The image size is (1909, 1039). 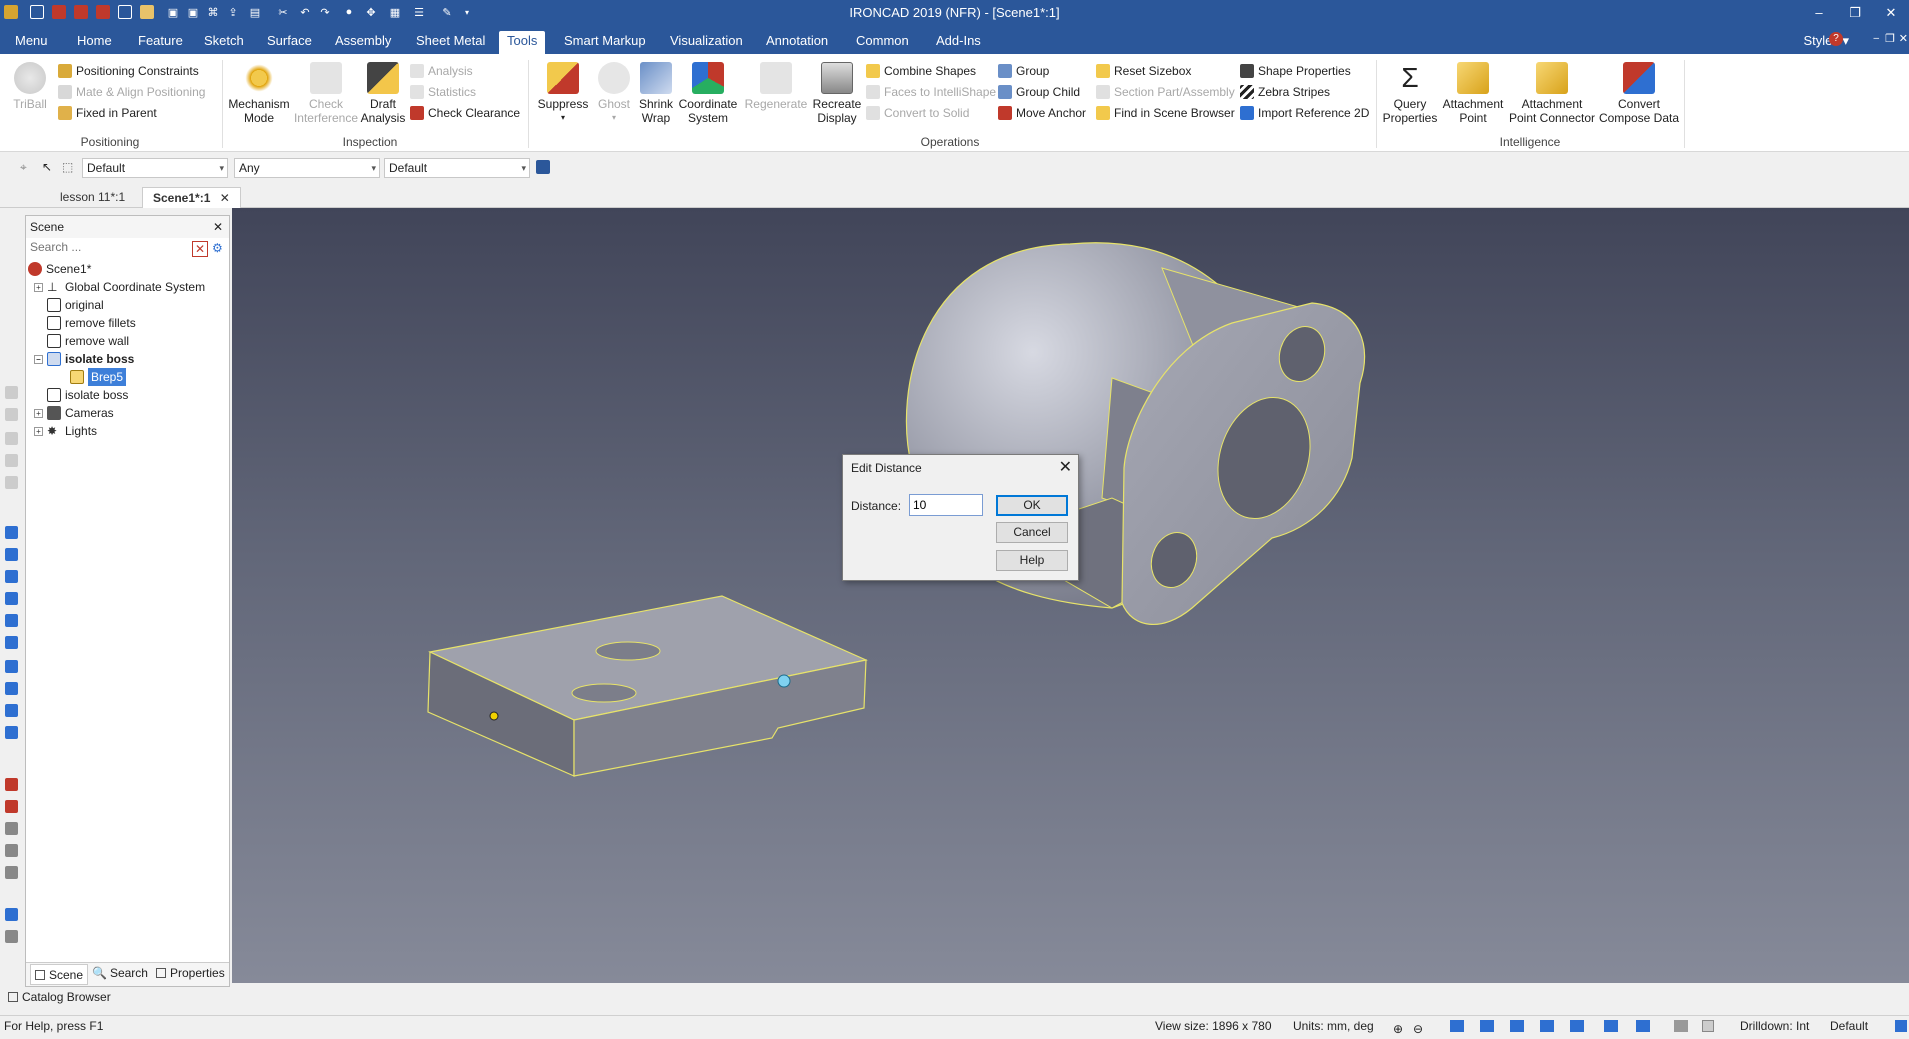 What do you see at coordinates (363, 42) in the screenshot?
I see `tab-assembly: Assembly` at bounding box center [363, 42].